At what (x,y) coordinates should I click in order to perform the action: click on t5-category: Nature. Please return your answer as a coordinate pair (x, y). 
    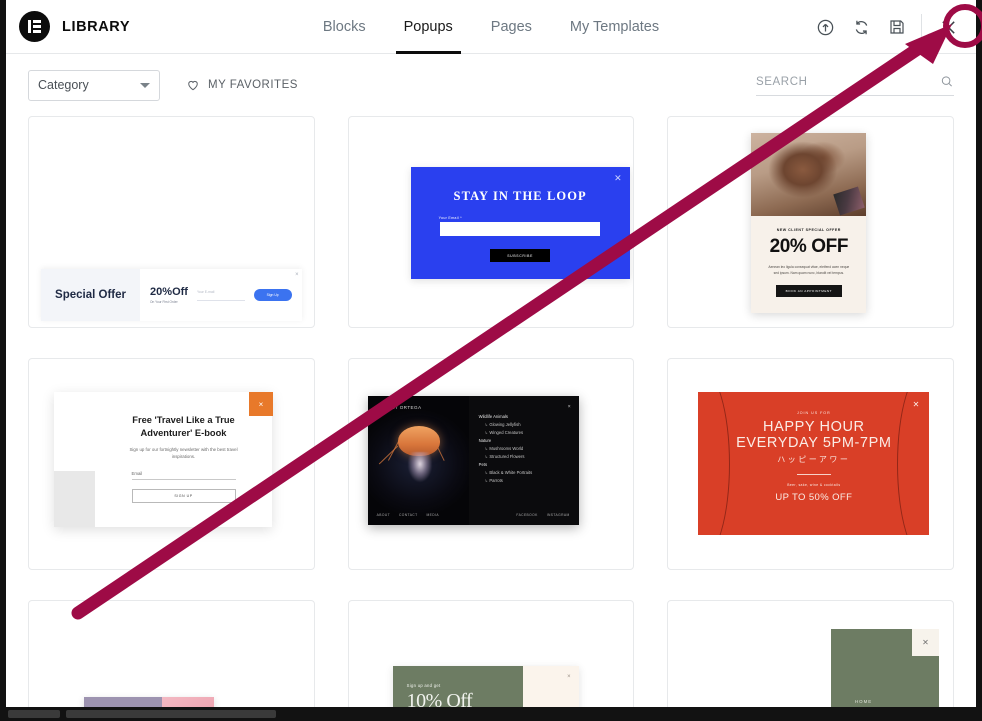
    Looking at the image, I should click on (485, 440).